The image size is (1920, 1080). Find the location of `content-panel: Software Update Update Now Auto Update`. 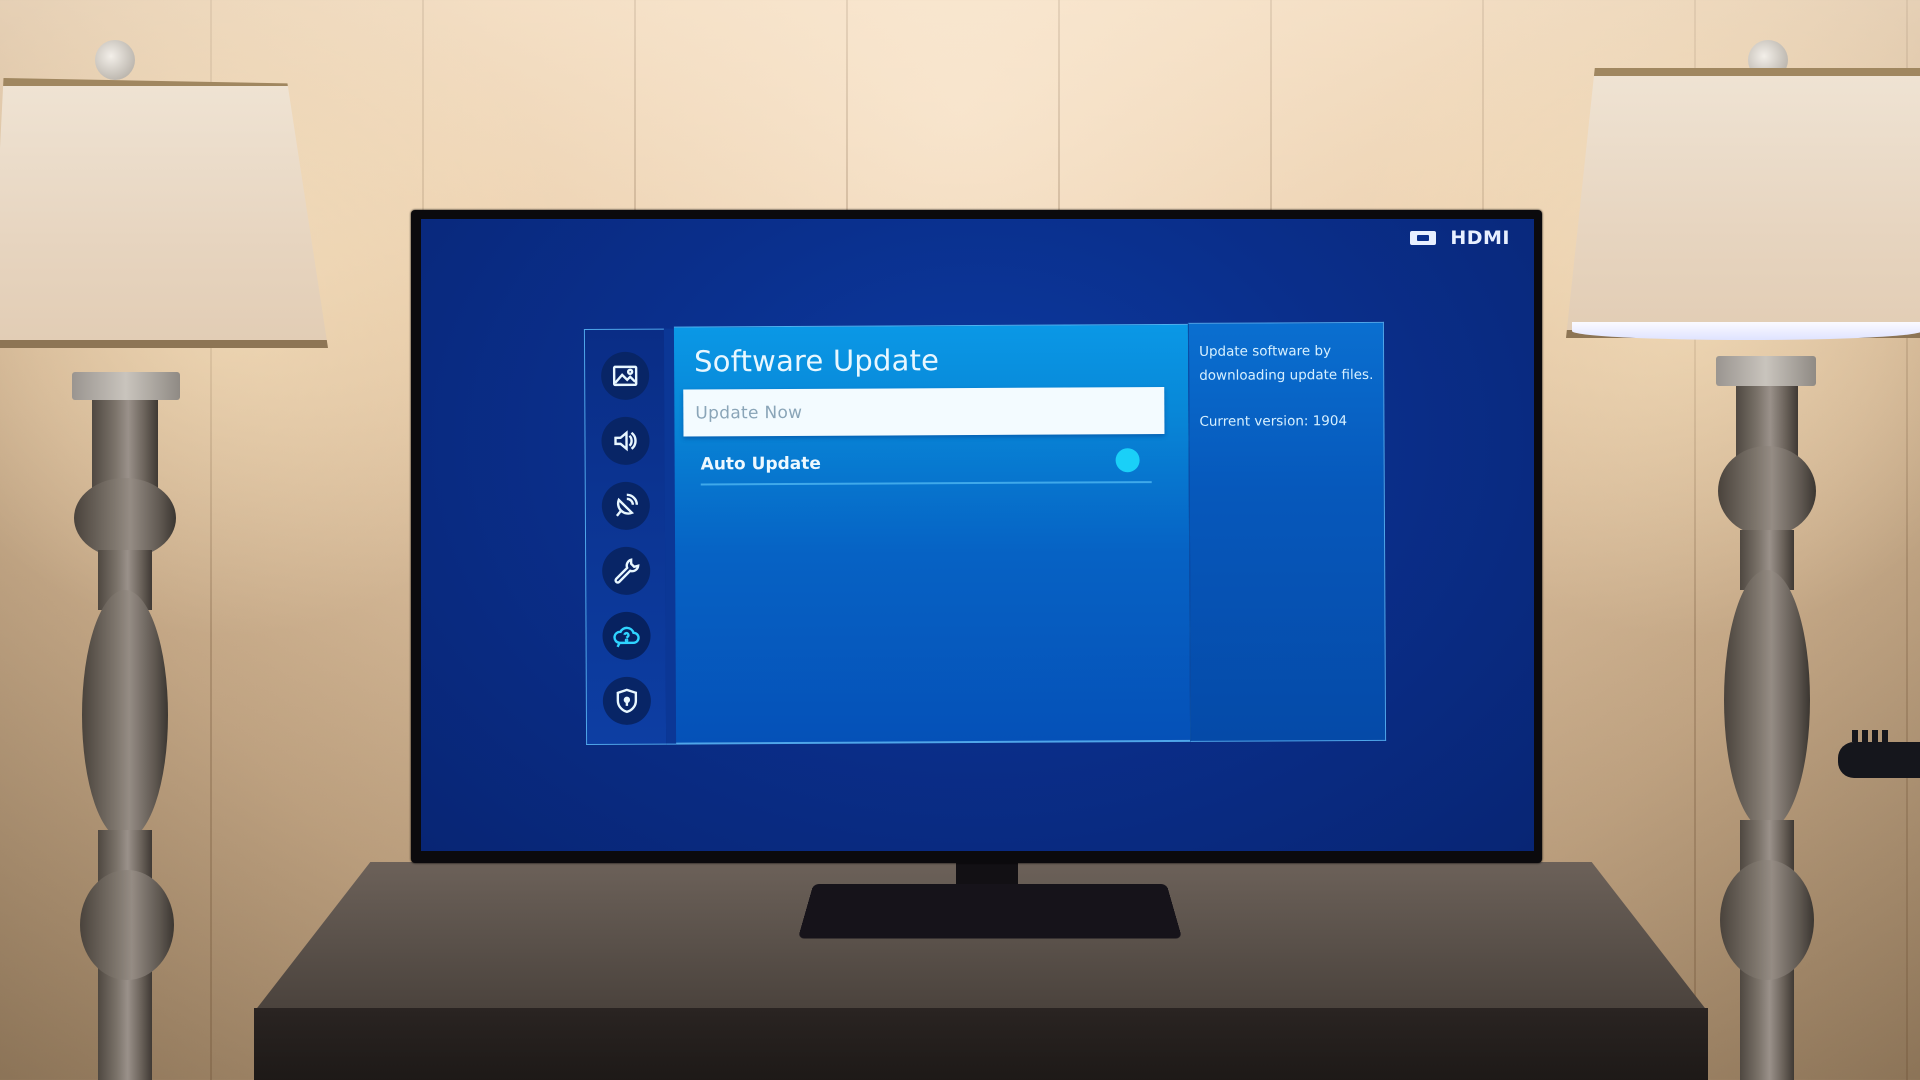

content-panel: Software Update Update Now Auto Update is located at coordinates (932, 534).